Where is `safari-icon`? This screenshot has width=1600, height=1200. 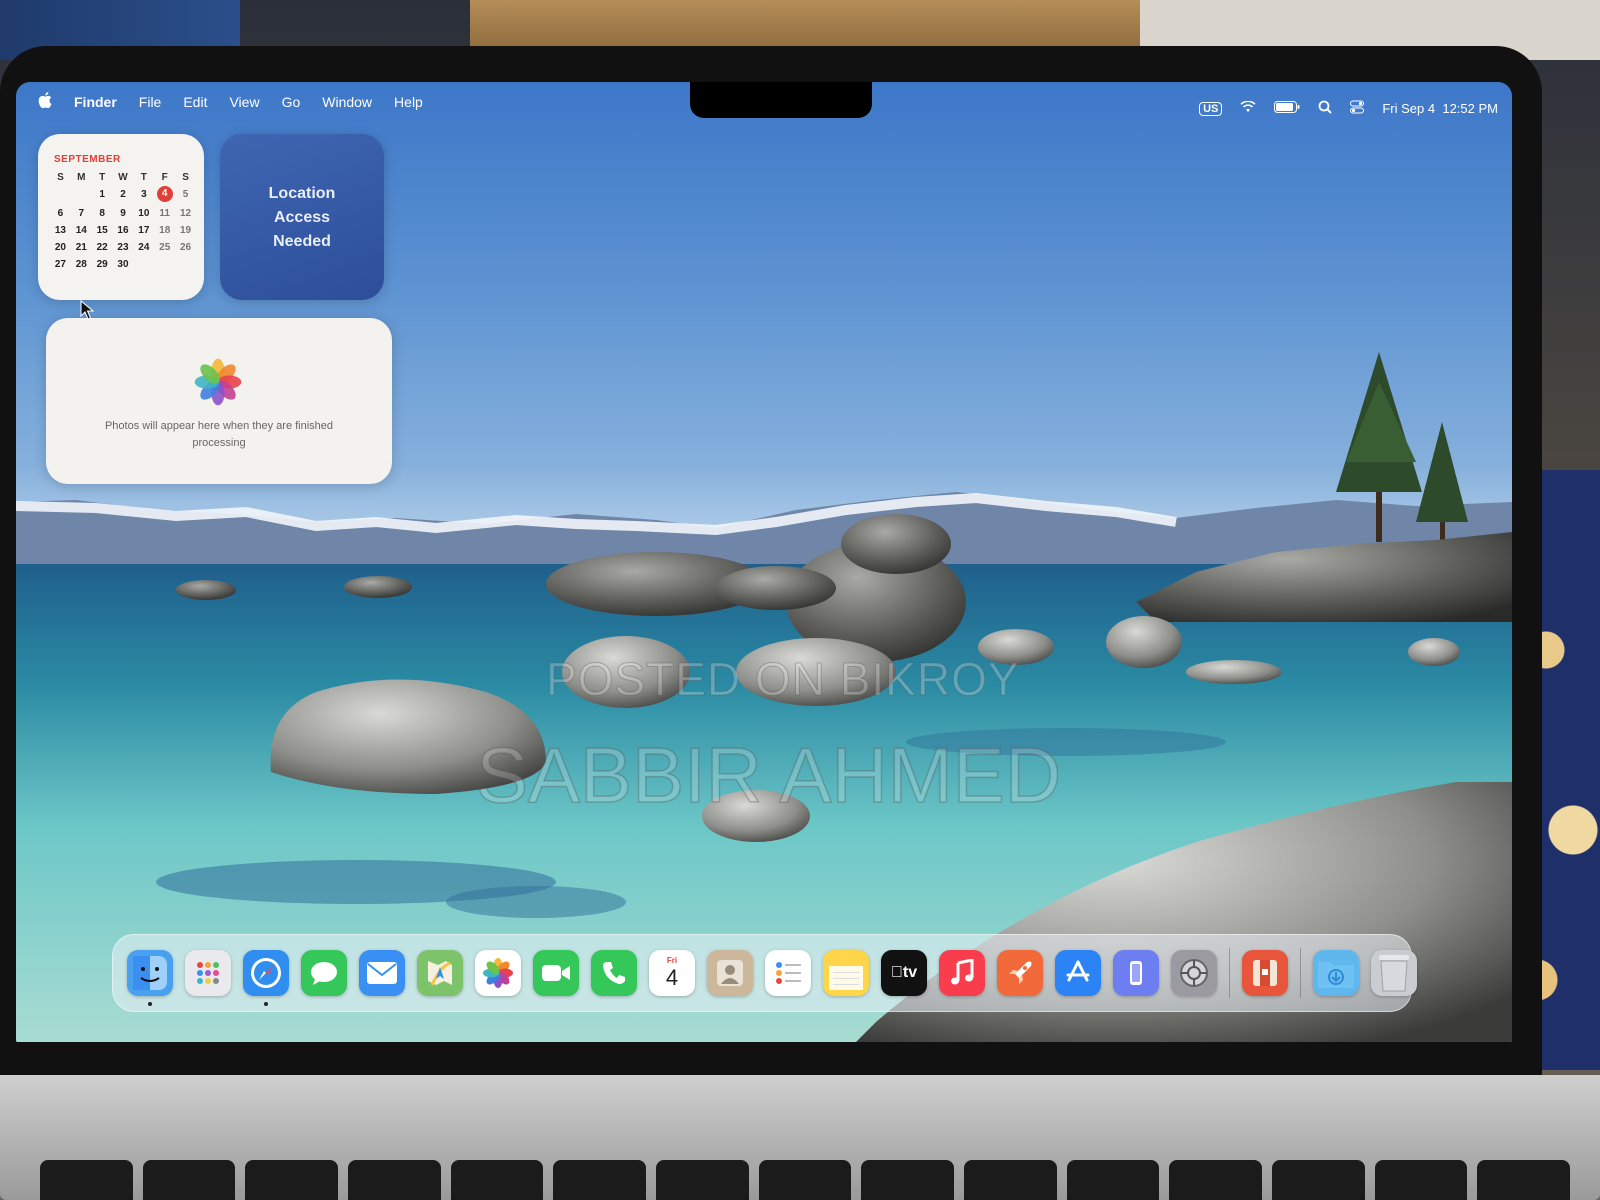 safari-icon is located at coordinates (266, 978).